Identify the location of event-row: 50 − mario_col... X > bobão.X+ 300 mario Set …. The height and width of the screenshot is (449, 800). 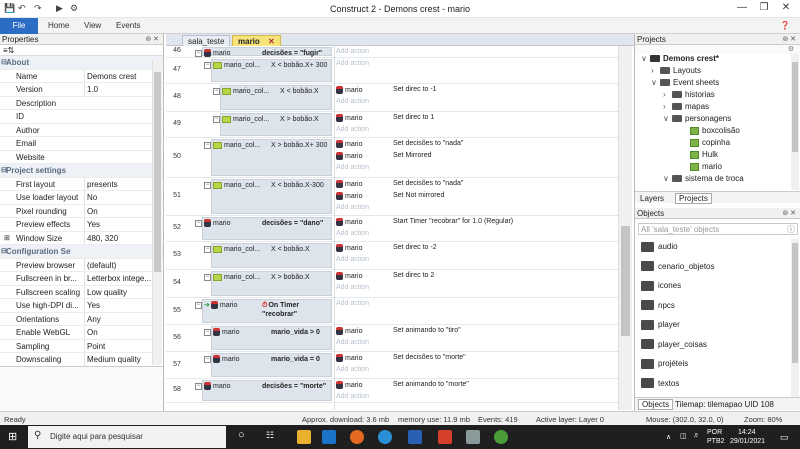
(392, 158).